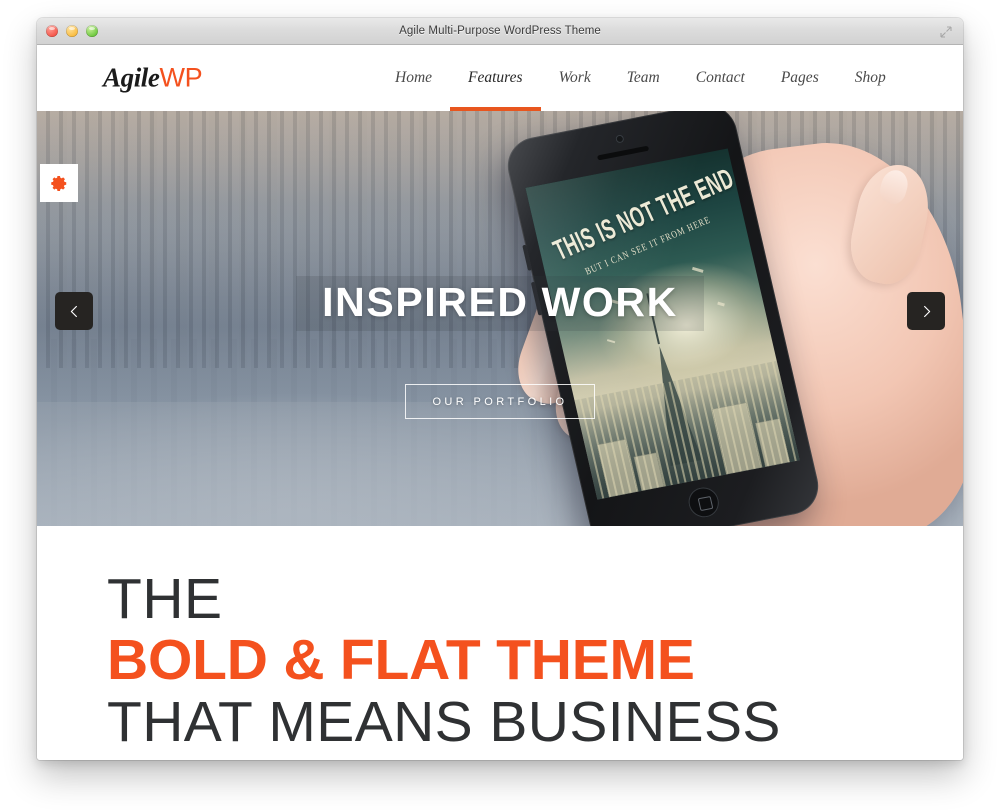  I want to click on promo-headline-line-3: THAT MEANS BUSINESS, so click(444, 721).